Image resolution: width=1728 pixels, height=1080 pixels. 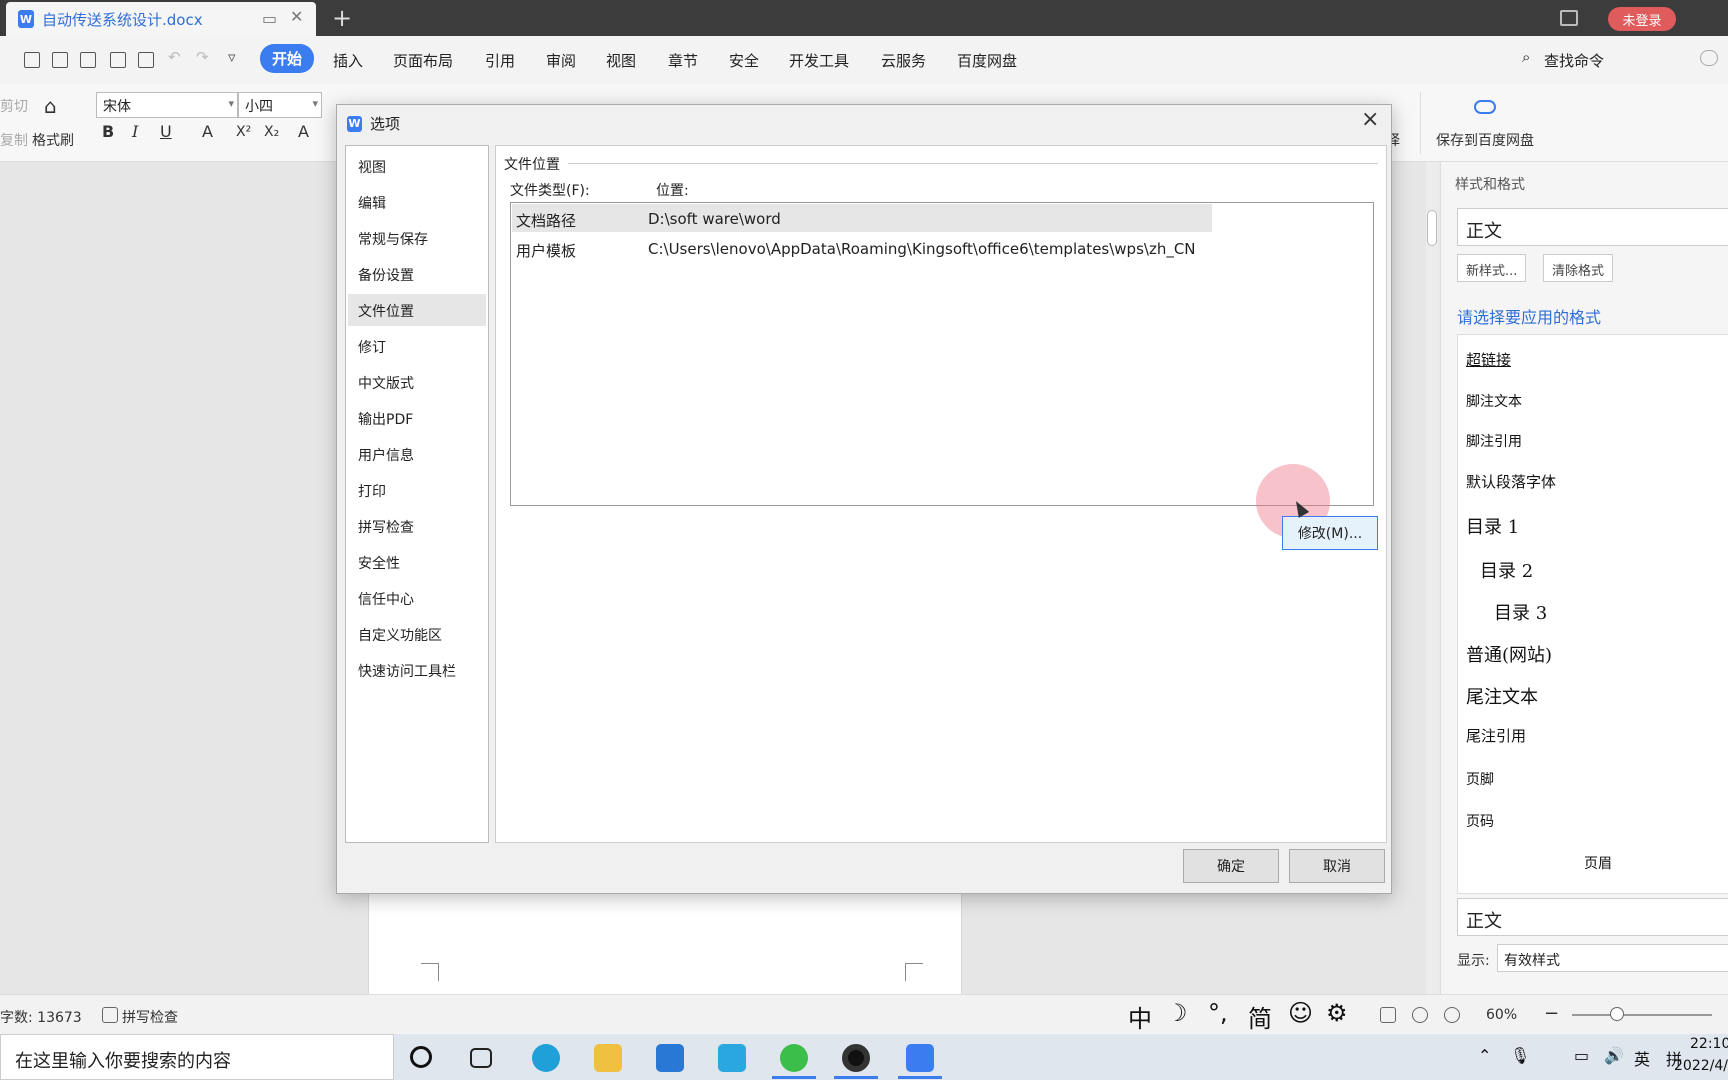 What do you see at coordinates (1496, 735) in the screenshot?
I see `style-item: 尾注引用` at bounding box center [1496, 735].